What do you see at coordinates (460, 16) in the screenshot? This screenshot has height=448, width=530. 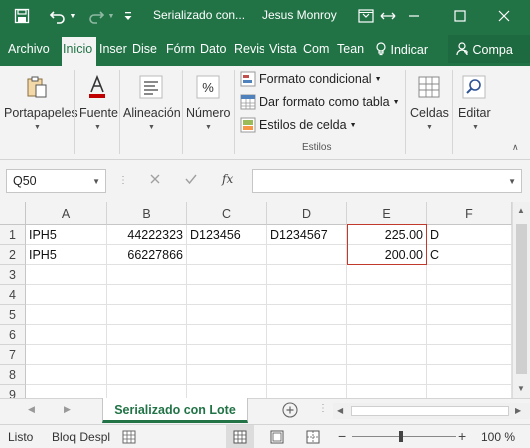 I see `maximize-icon` at bounding box center [460, 16].